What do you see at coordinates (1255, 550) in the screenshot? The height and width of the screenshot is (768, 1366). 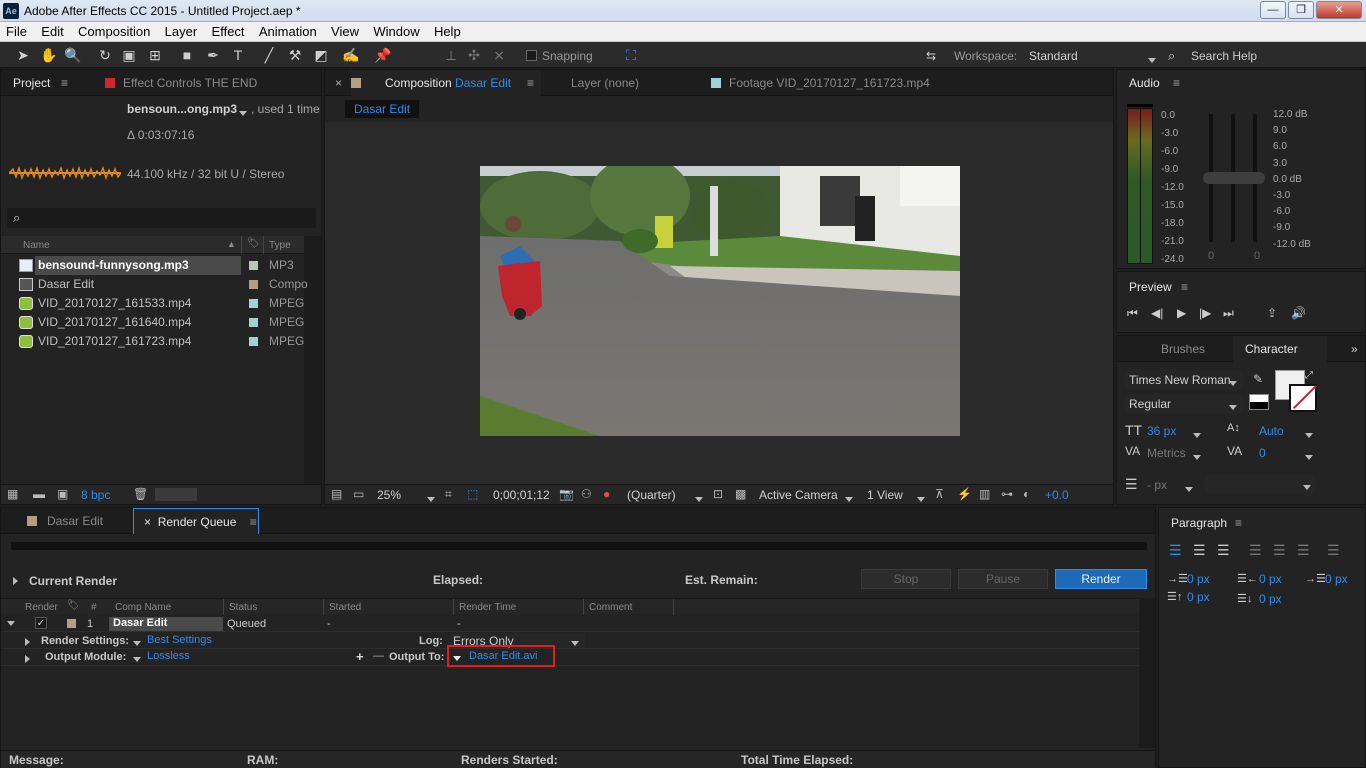 I see `justify-last-left-icon: ☰` at bounding box center [1255, 550].